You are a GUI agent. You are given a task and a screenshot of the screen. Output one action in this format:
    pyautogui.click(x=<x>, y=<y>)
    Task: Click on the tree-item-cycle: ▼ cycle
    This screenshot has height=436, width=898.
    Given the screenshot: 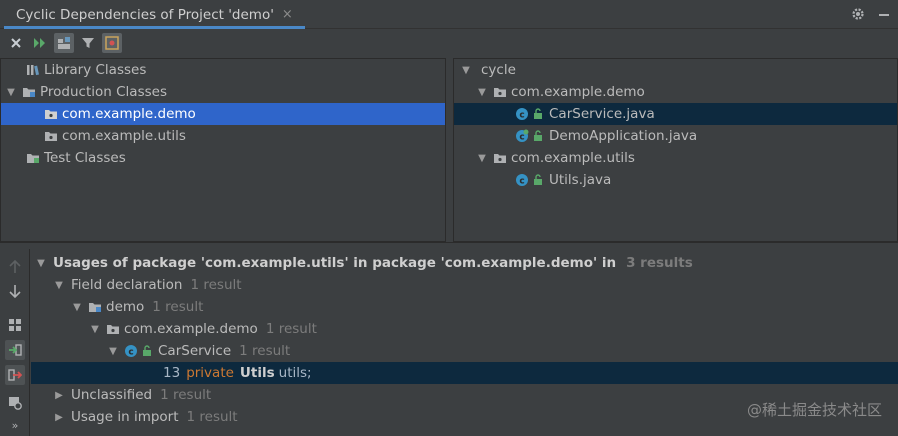 What is the action you would take?
    pyautogui.click(x=675, y=70)
    